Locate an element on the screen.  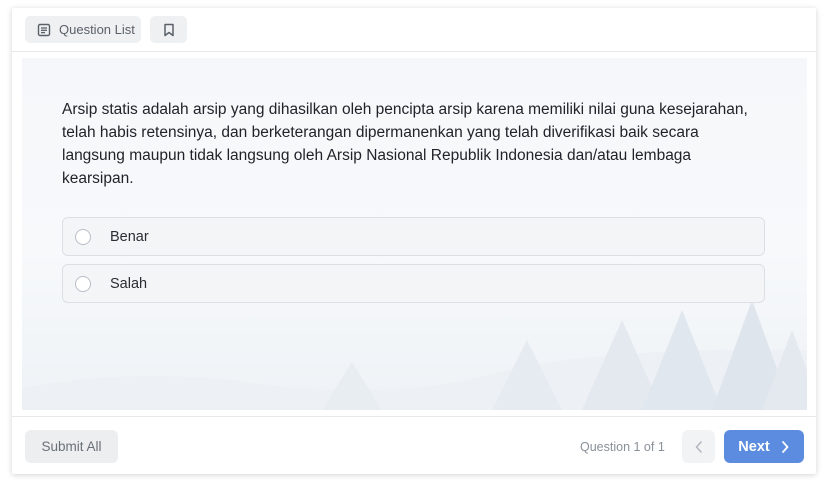
next-button: Next is located at coordinates (764, 446).